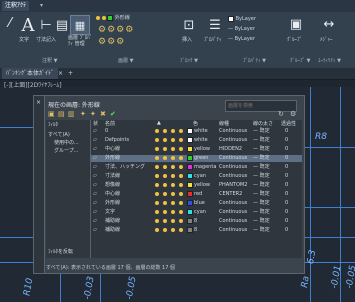 Image resolution: width=355 pixels, height=302 pixels. Describe the element at coordinates (293, 114) in the screenshot. I see `settings-icon: ⚙` at that location.